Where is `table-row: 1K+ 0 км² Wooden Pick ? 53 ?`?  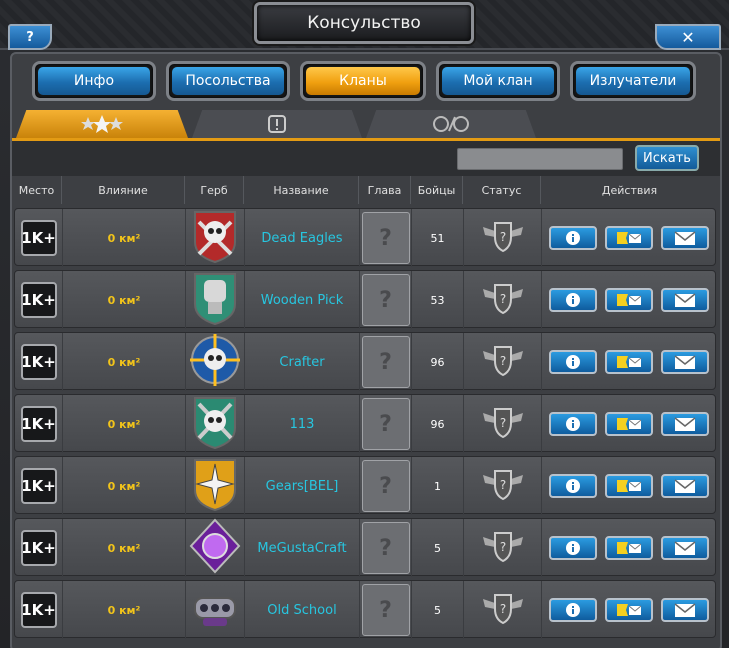 table-row: 1K+ 0 км² Wooden Pick ? 53 ? is located at coordinates (365, 299).